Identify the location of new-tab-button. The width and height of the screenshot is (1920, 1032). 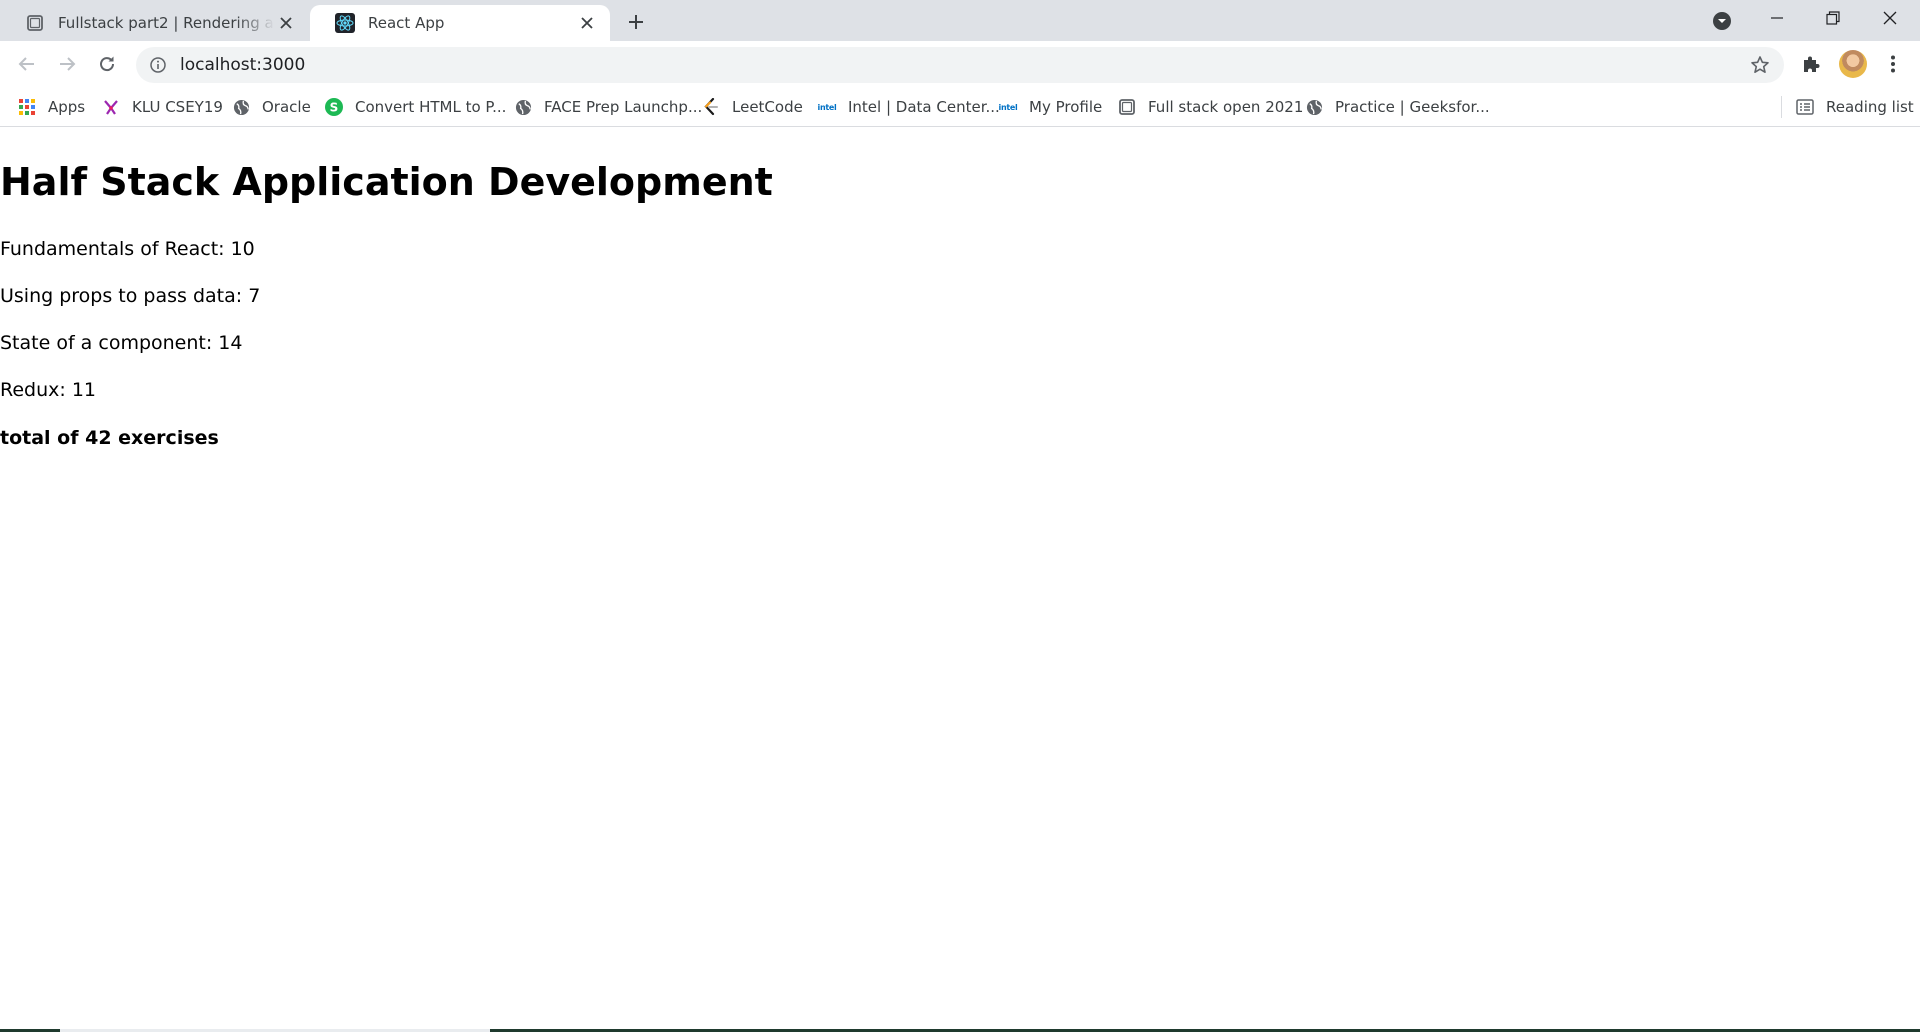
(636, 22).